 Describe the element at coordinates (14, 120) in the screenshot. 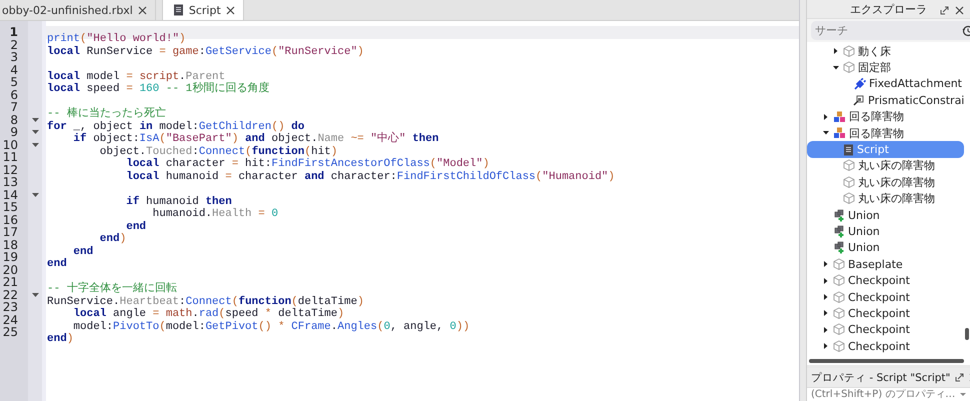

I see `line-number: 8` at that location.